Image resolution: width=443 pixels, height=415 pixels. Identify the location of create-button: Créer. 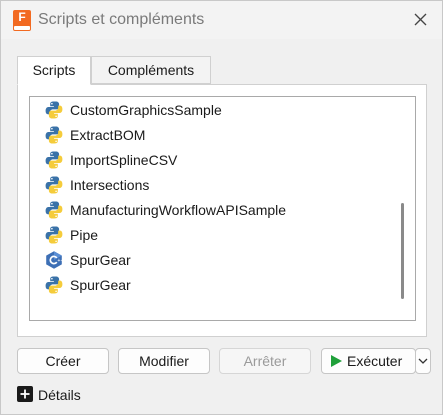
(63, 361).